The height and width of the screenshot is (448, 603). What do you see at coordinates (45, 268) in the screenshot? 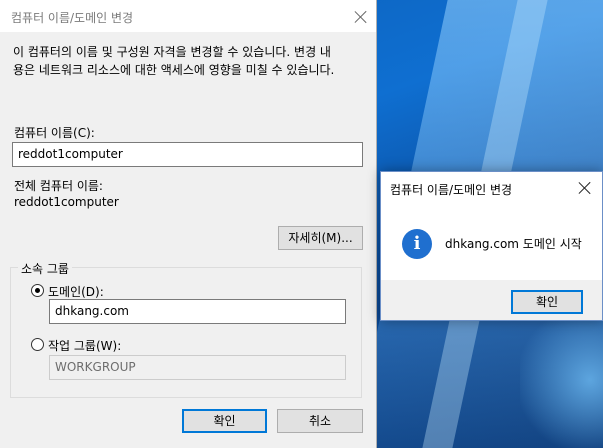
I see `member-of-legend: 소속 그룹` at bounding box center [45, 268].